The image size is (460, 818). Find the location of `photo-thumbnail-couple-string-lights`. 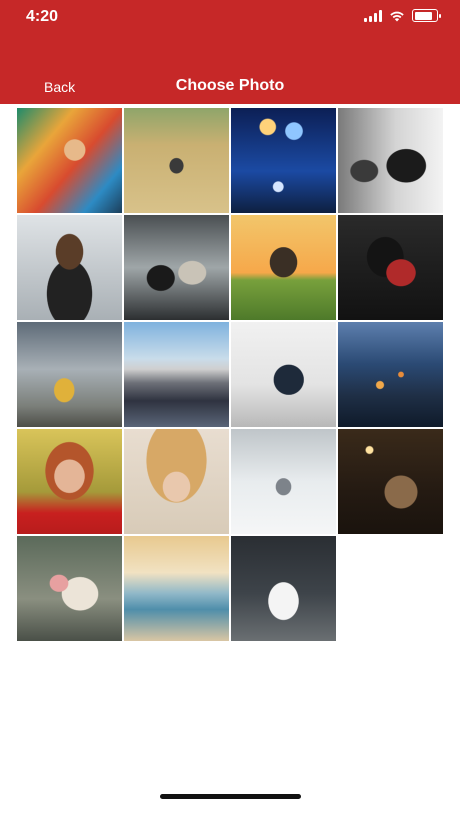

photo-thumbnail-couple-string-lights is located at coordinates (390, 481).